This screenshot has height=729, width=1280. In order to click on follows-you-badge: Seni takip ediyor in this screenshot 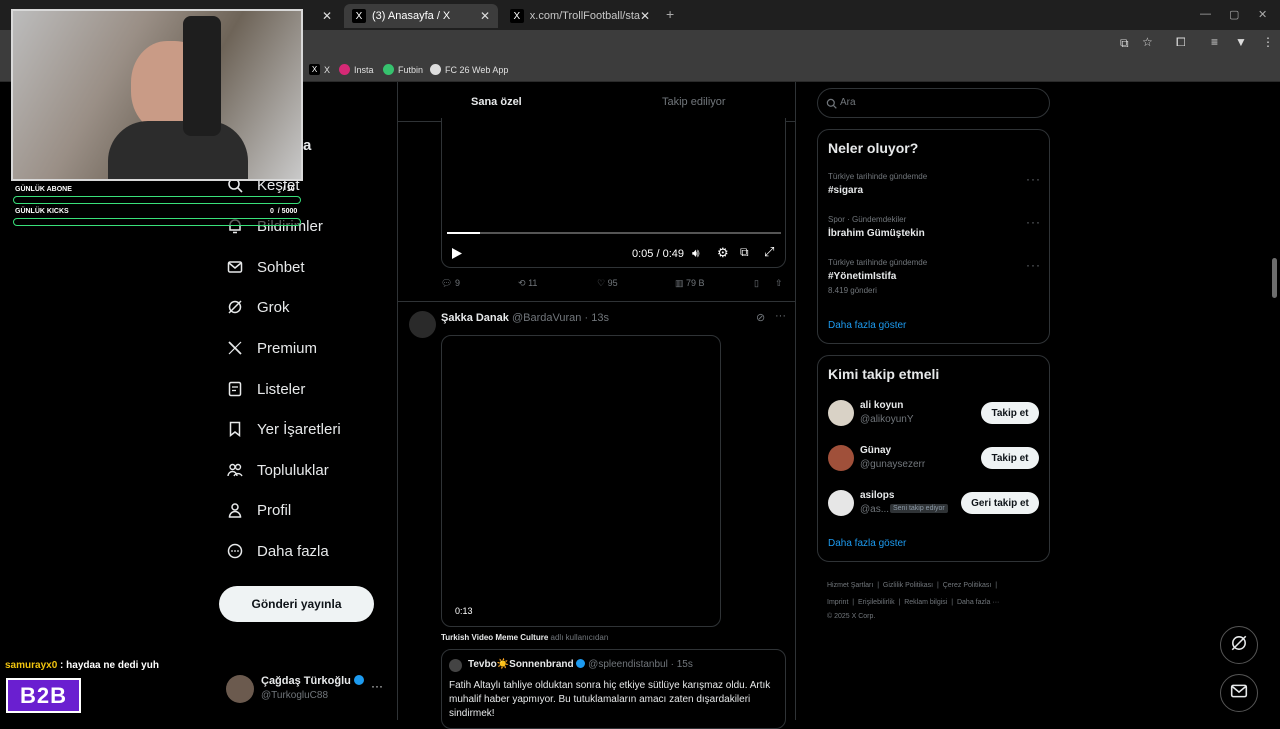, I will do `click(919, 508)`.